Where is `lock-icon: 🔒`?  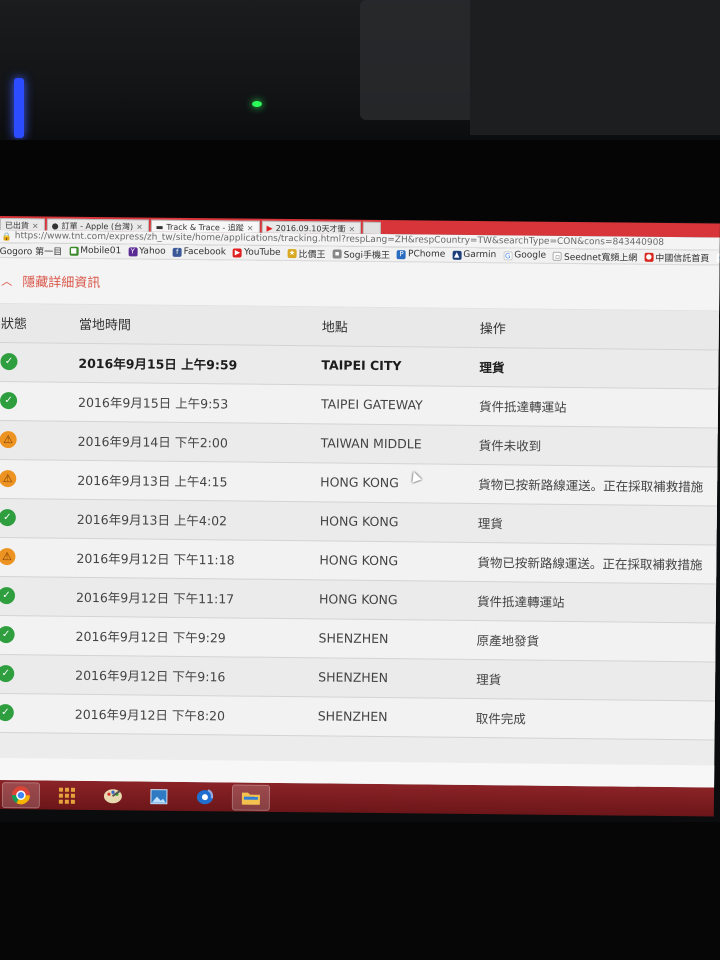
lock-icon: 🔒 is located at coordinates (6, 236).